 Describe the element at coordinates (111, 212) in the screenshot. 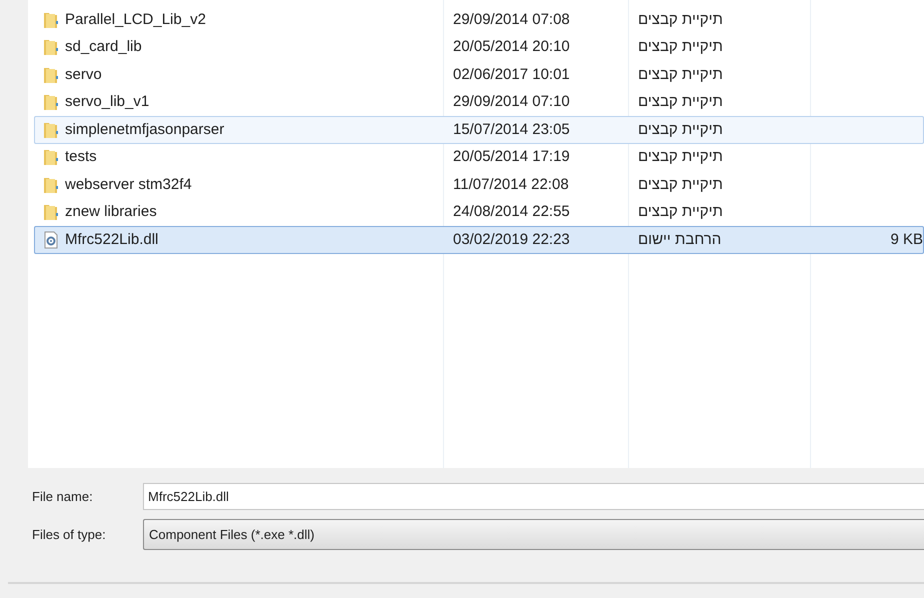

I see `file-name: znew libraries` at that location.